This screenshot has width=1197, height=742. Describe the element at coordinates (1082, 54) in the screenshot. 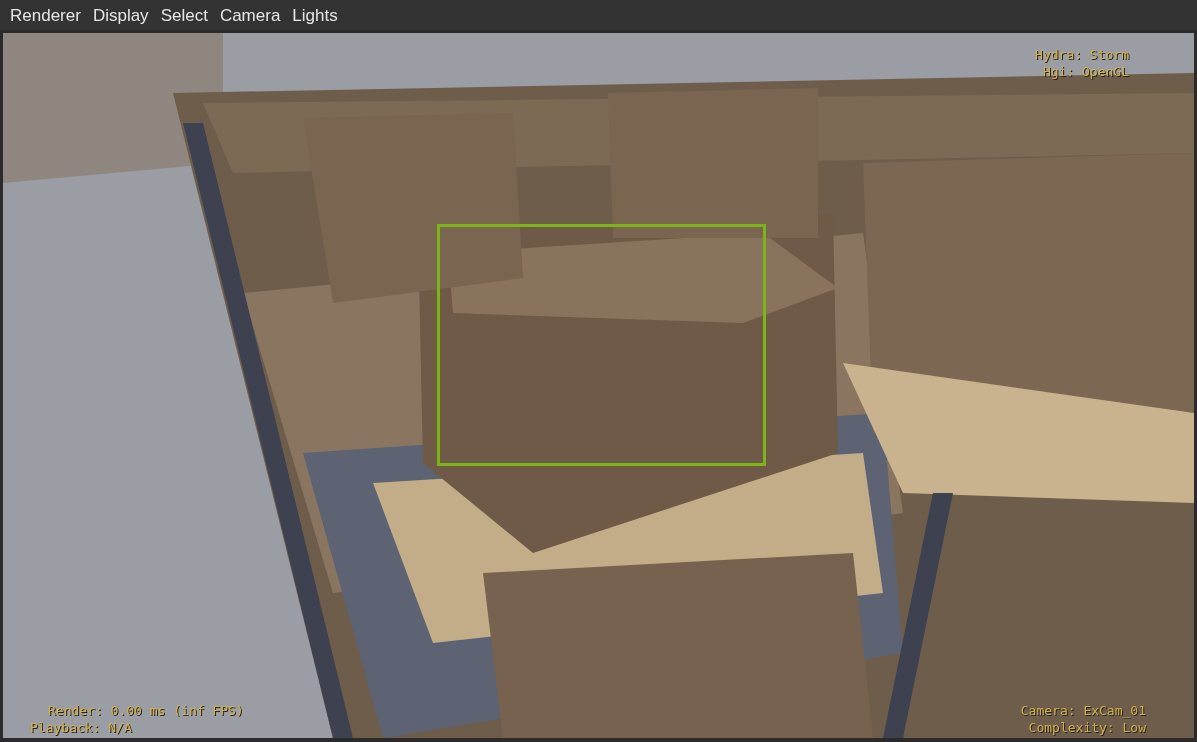

I see `hud-text: Hydra: Storm` at that location.